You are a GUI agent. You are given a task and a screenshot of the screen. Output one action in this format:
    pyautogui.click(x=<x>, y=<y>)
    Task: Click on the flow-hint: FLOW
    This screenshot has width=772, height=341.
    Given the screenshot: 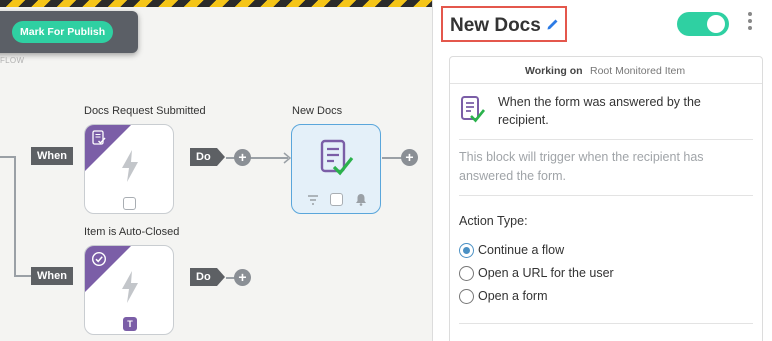 What is the action you would take?
    pyautogui.click(x=12, y=60)
    